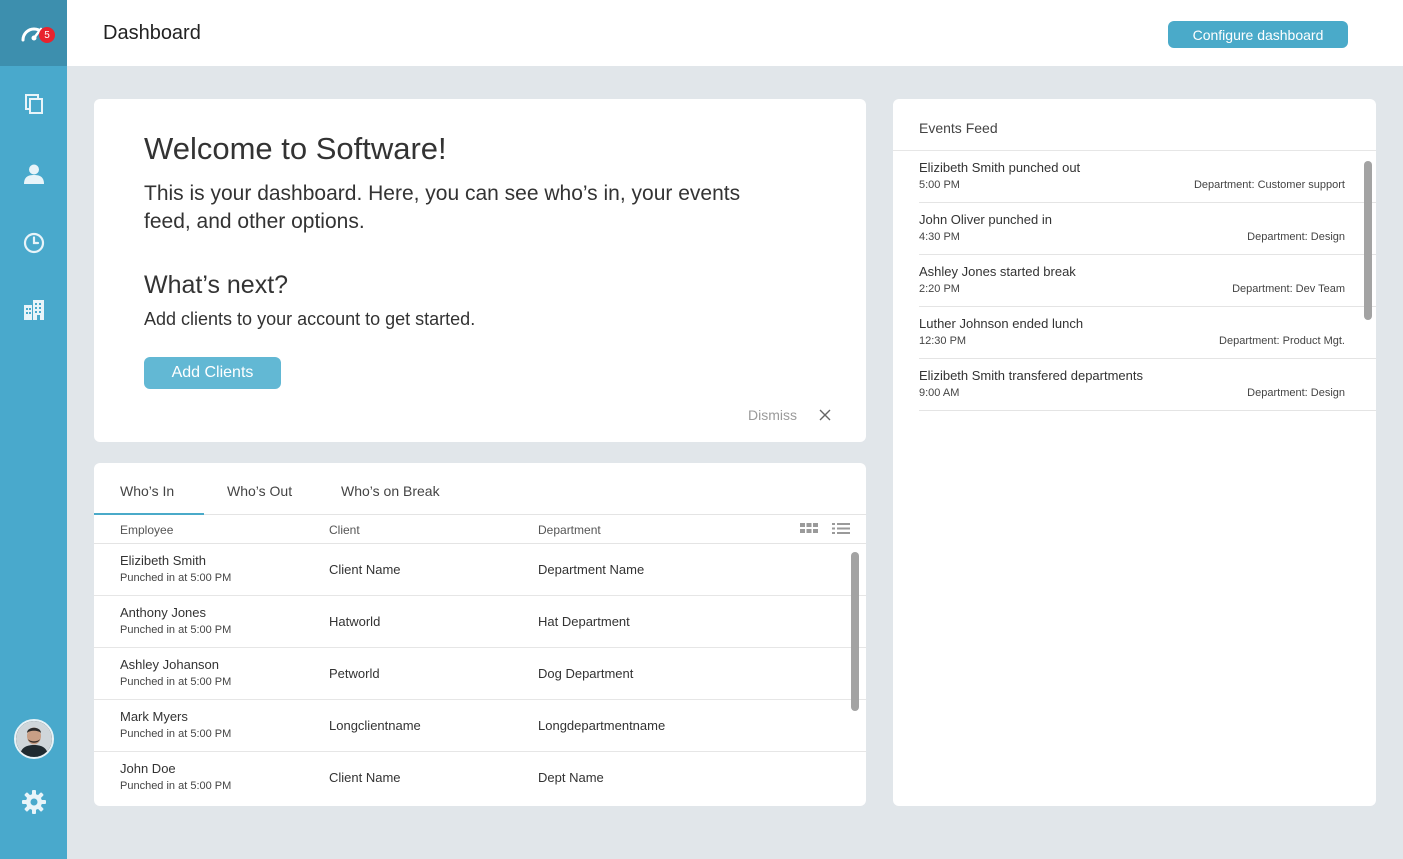  What do you see at coordinates (33, 310) in the screenshot?
I see `building-icon` at bounding box center [33, 310].